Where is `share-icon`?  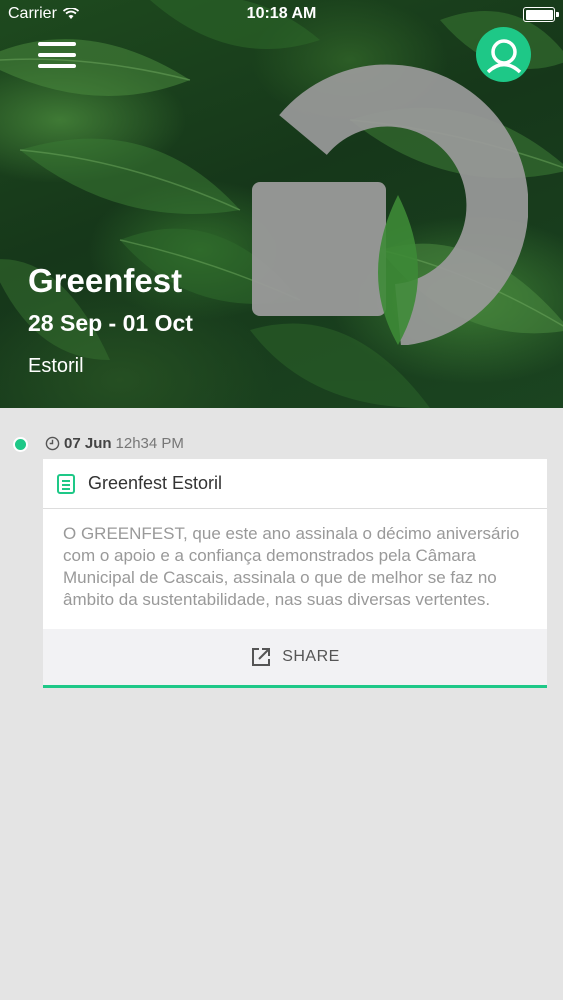
share-icon is located at coordinates (261, 657).